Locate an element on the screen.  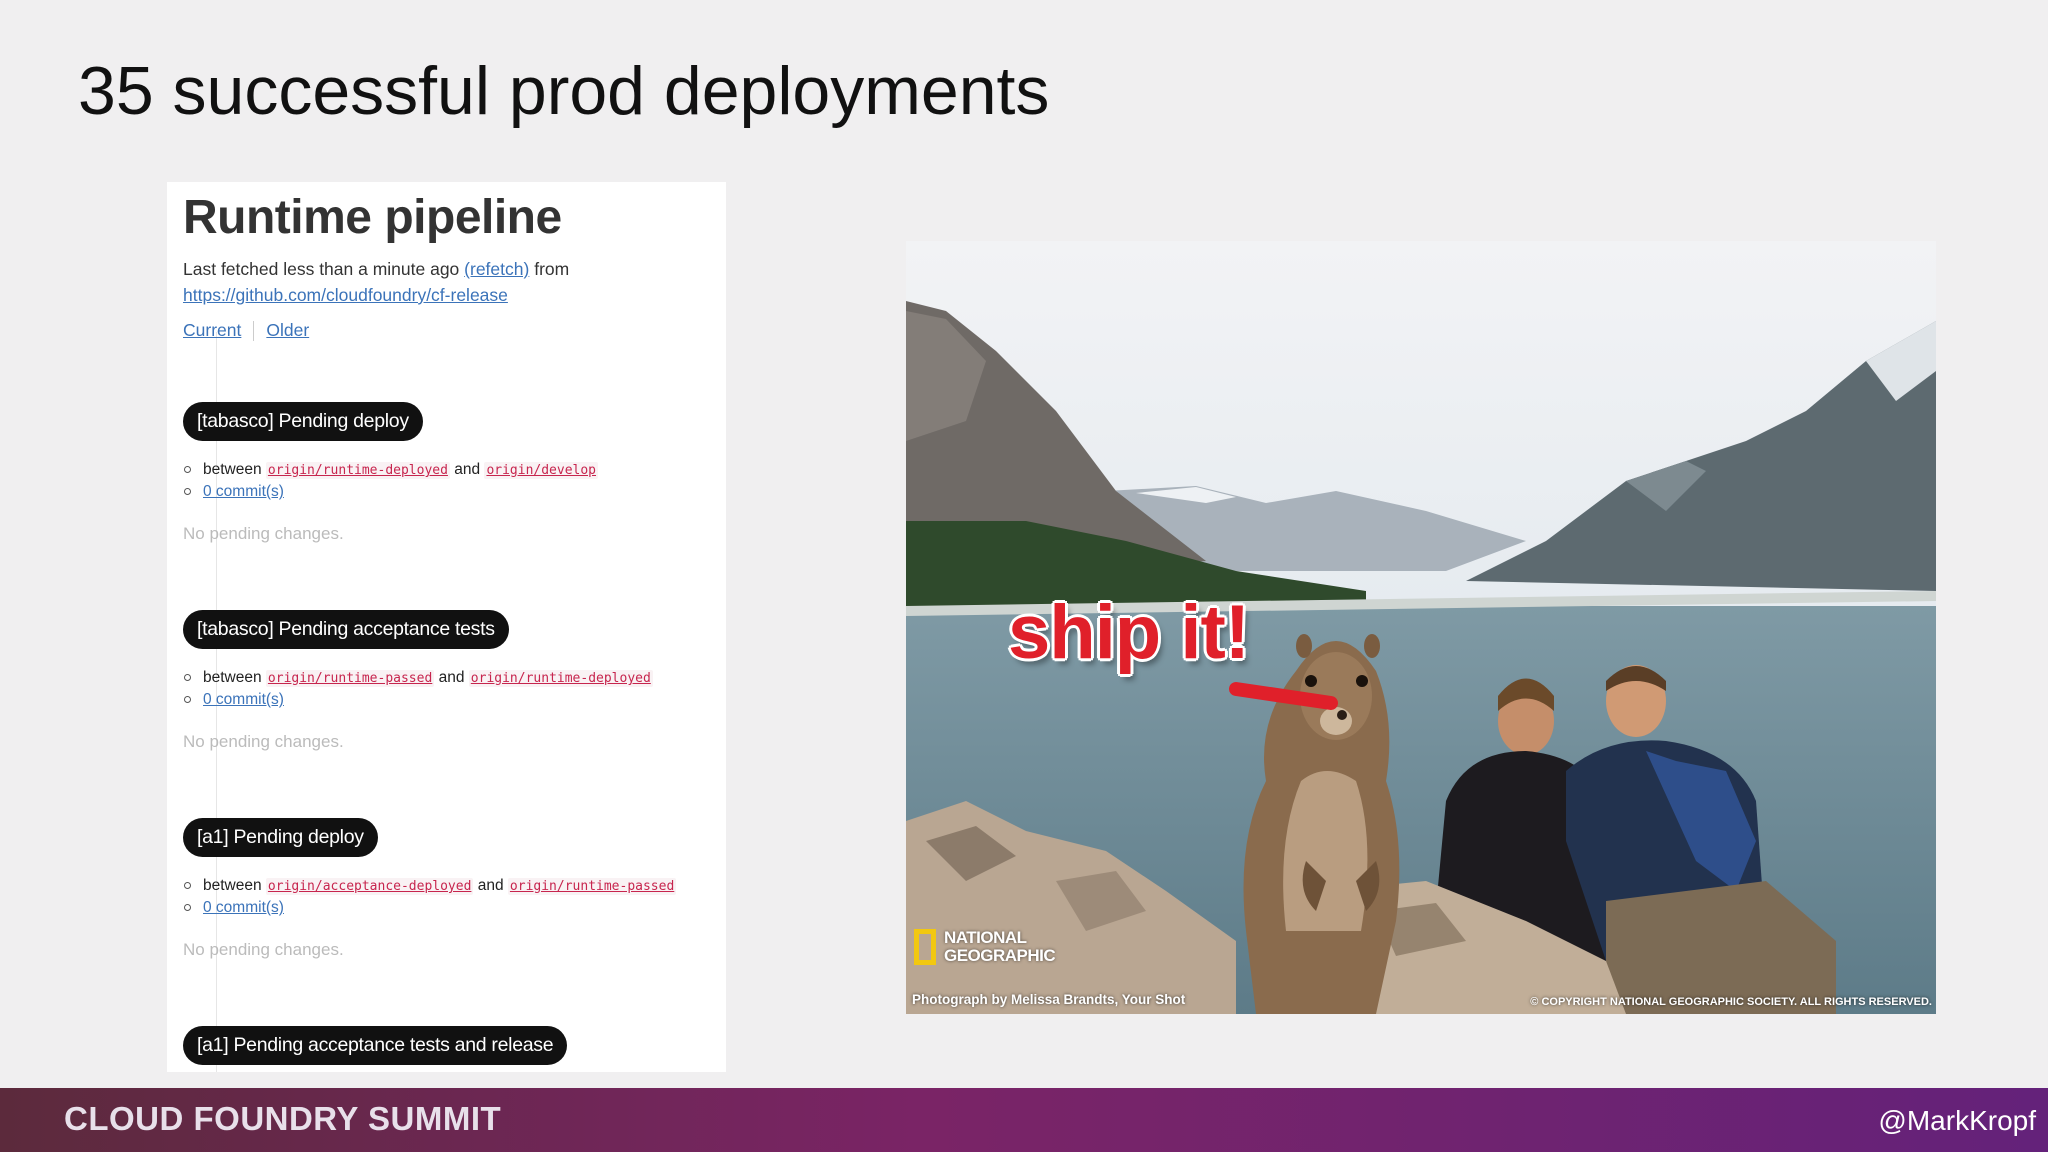
national-geographic-logo: NATIONAL GEOGRAPHIC is located at coordinates (985, 946).